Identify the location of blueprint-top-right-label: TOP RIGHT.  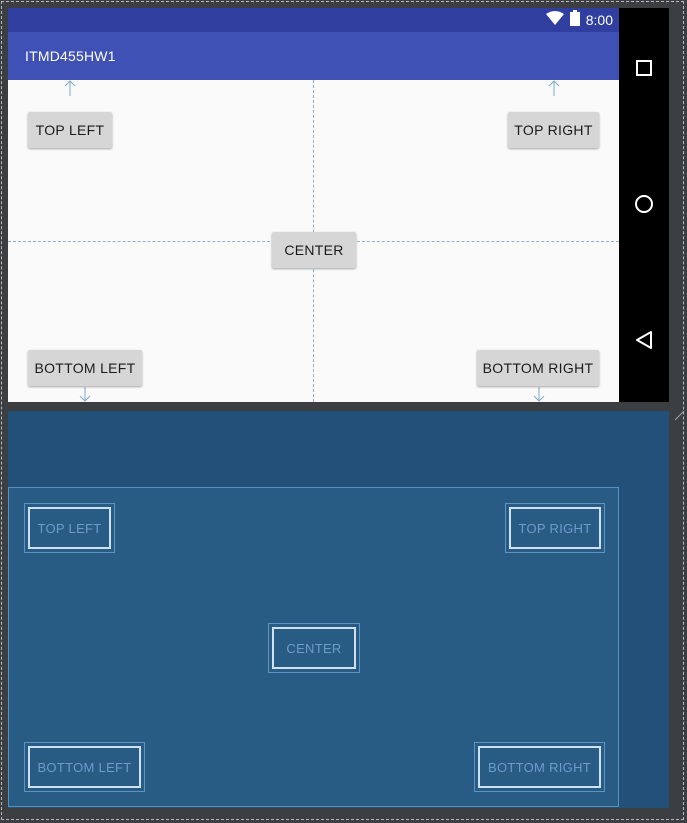
(555, 528).